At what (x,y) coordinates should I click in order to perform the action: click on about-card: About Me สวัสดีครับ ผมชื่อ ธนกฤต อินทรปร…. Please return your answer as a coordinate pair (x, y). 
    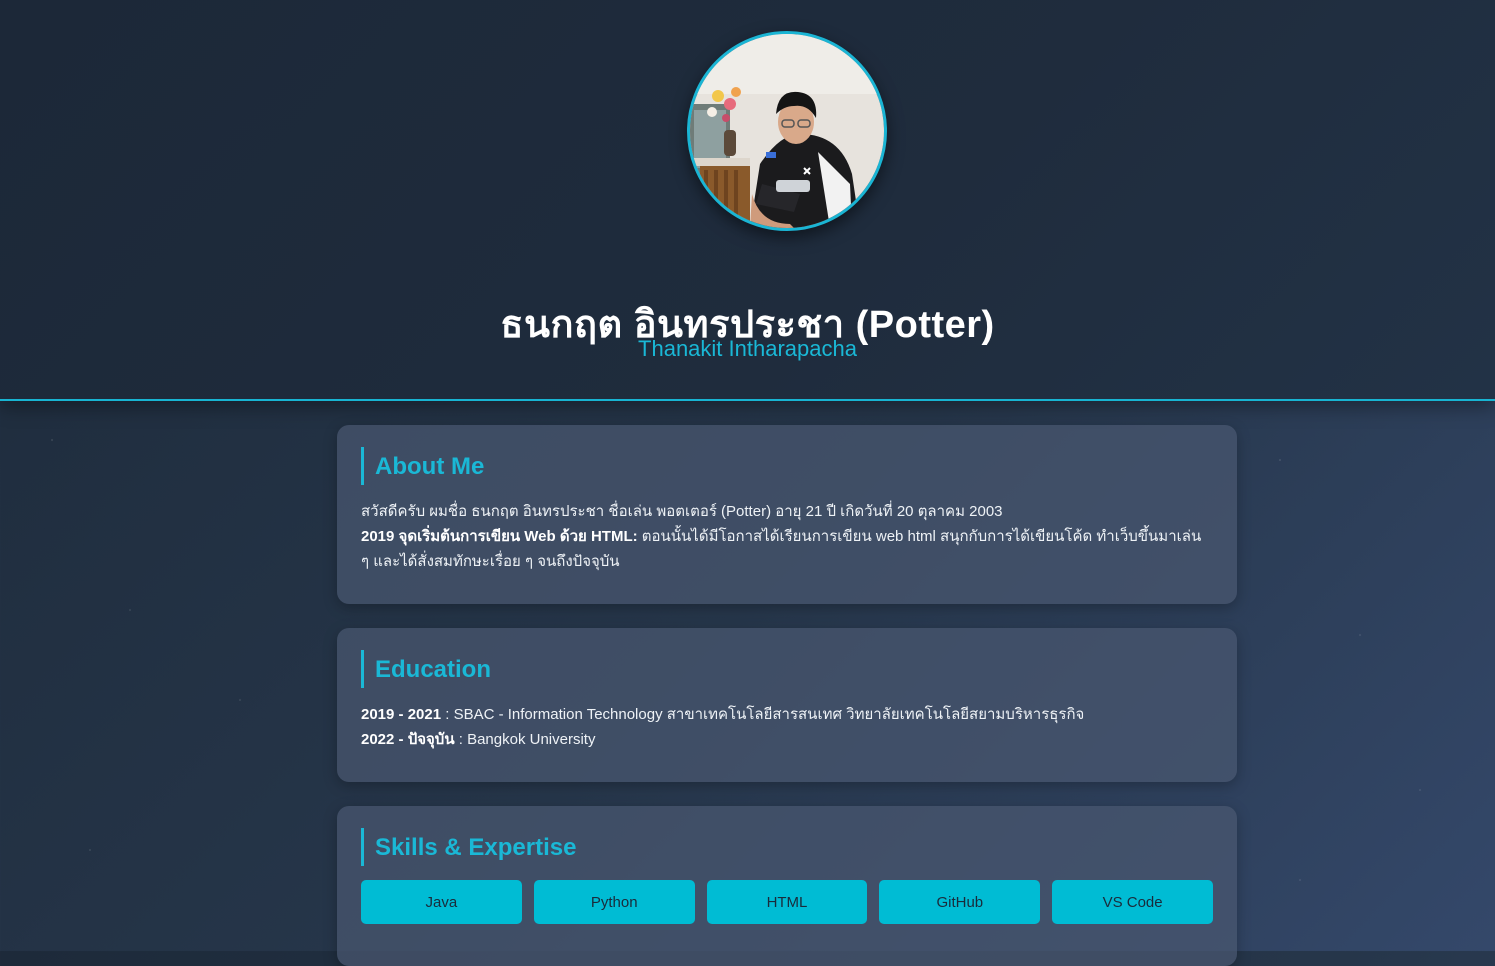
    Looking at the image, I should click on (787, 514).